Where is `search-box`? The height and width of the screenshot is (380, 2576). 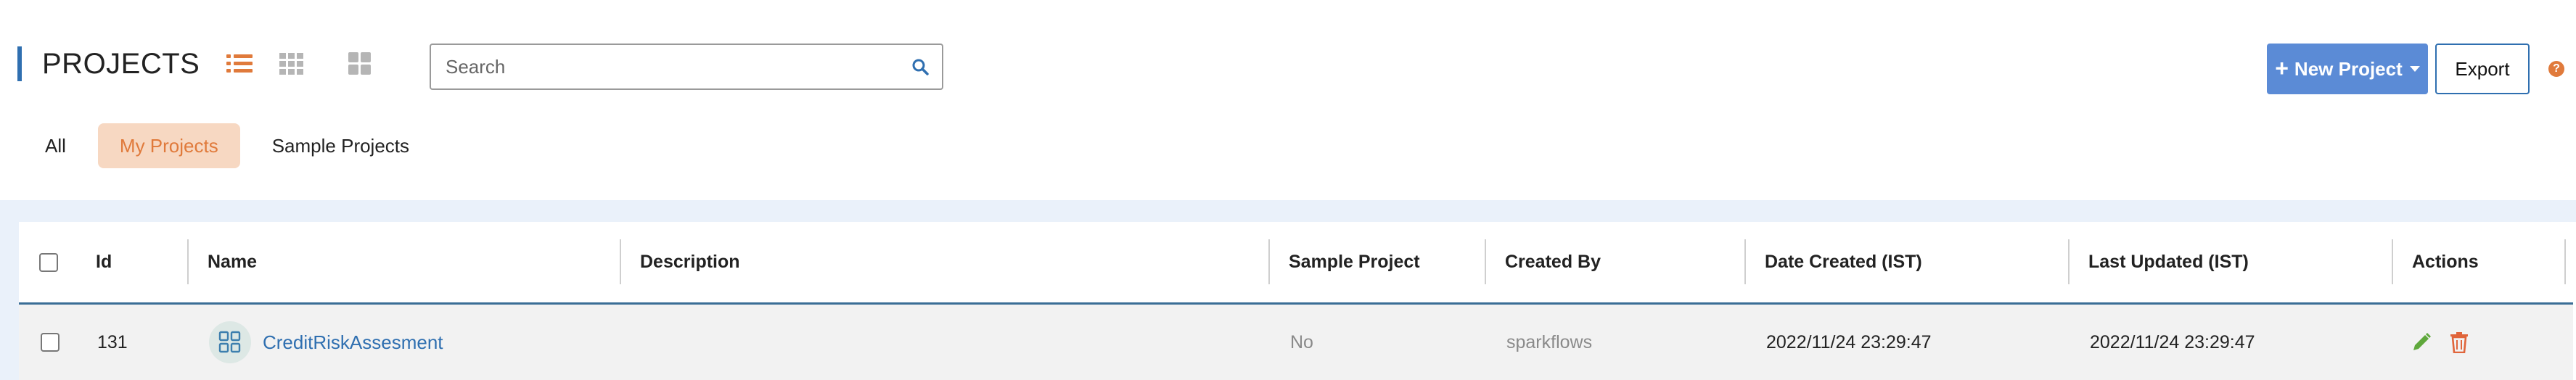 search-box is located at coordinates (686, 67).